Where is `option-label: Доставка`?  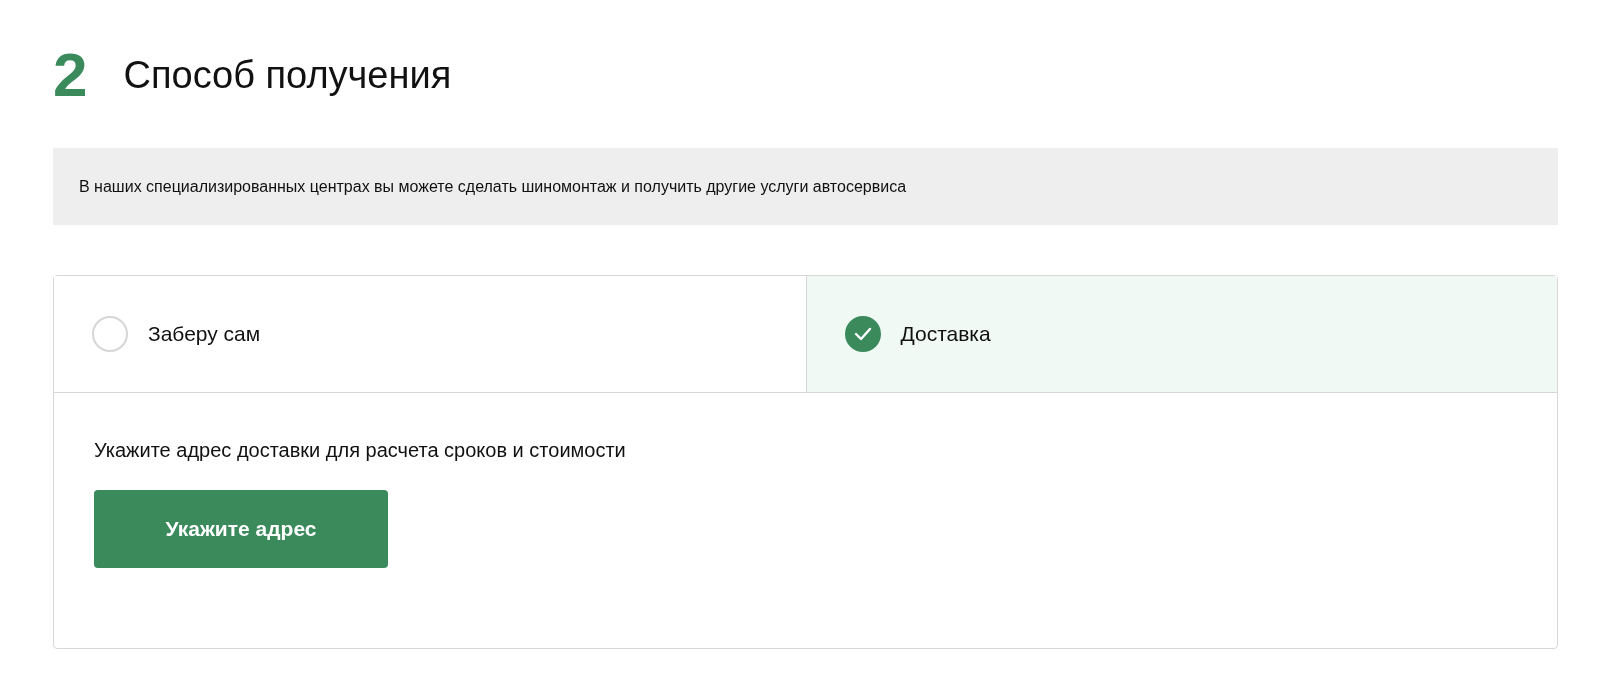
option-label: Доставка is located at coordinates (945, 334).